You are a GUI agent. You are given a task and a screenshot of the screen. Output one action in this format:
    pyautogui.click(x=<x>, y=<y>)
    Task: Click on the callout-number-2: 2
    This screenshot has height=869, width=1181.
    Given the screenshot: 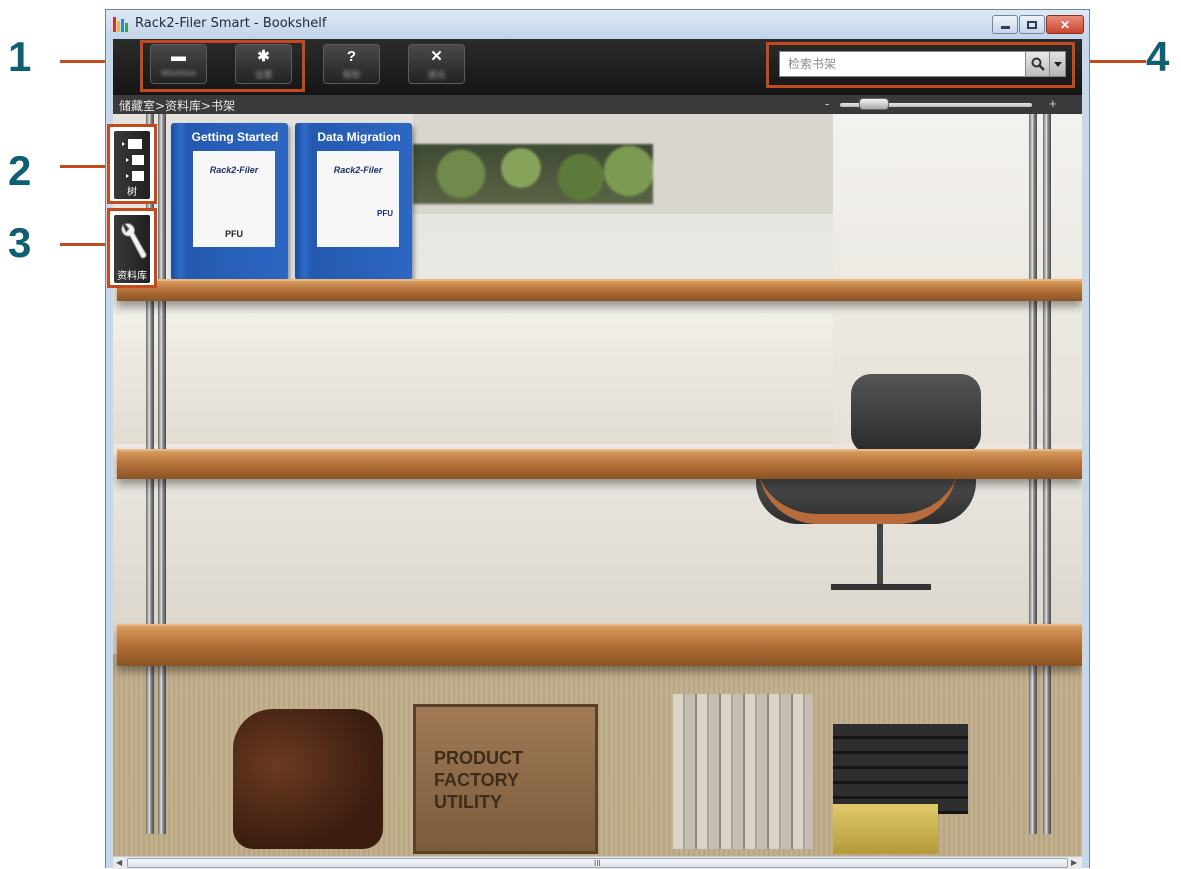 What is the action you would take?
    pyautogui.click(x=20, y=170)
    